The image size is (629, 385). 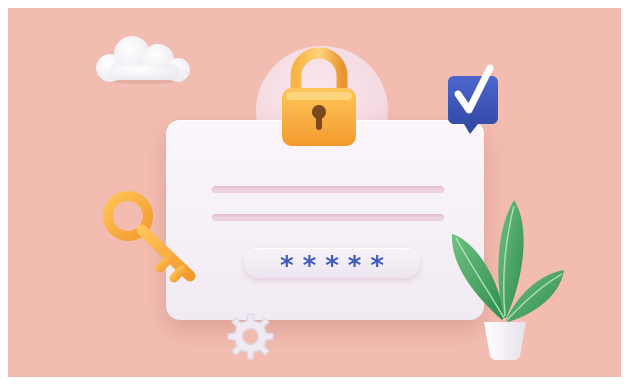 I want to click on username-field-line, so click(x=328, y=189).